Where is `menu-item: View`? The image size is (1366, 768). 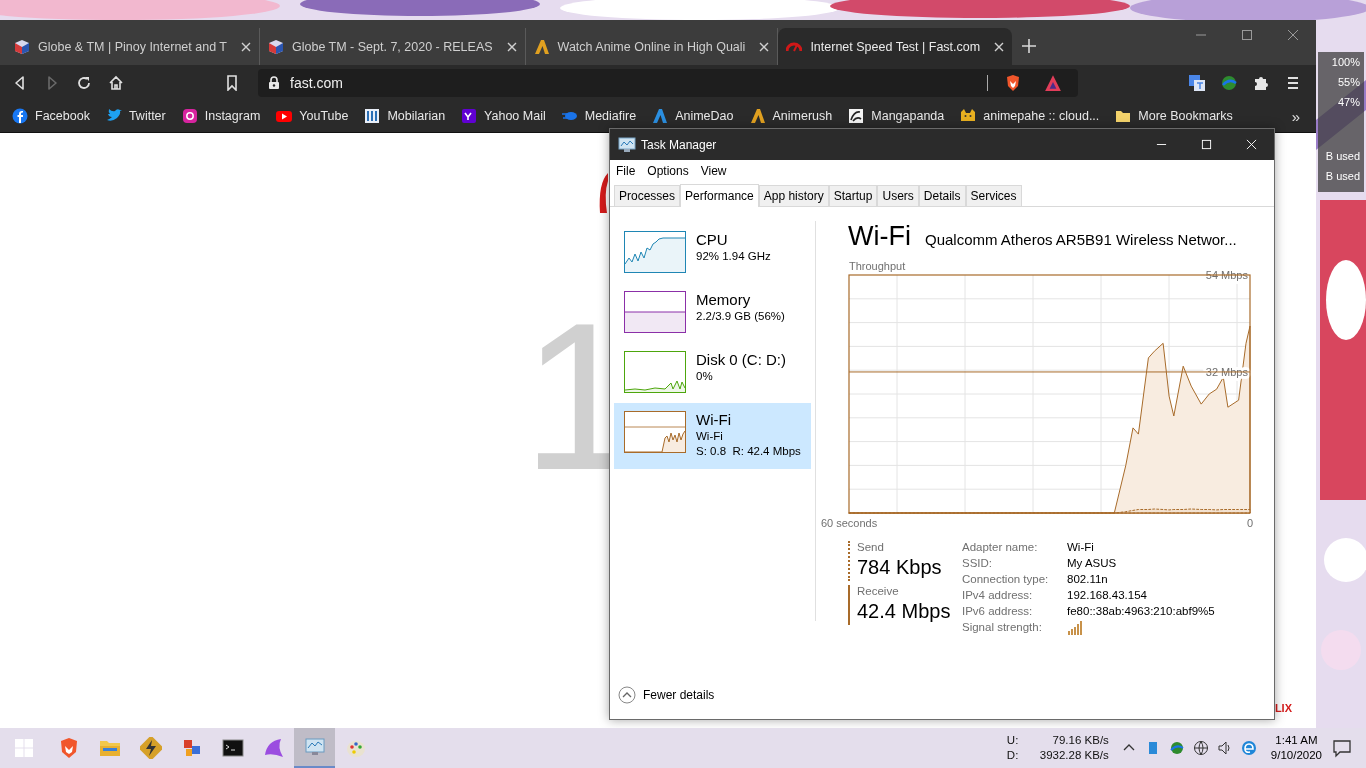 menu-item: View is located at coordinates (713, 171).